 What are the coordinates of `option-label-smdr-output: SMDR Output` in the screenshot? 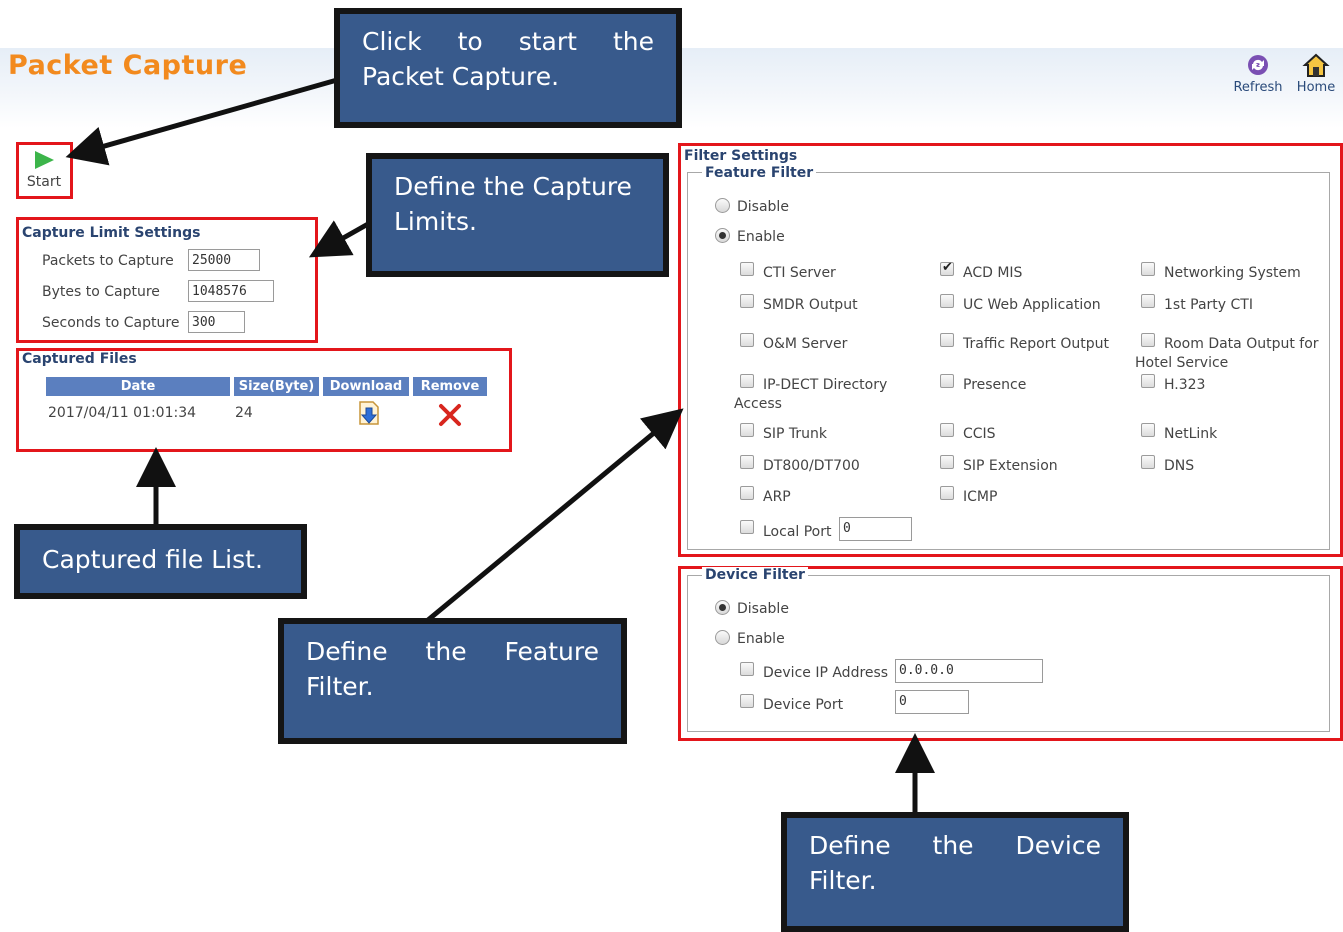 It's located at (810, 305).